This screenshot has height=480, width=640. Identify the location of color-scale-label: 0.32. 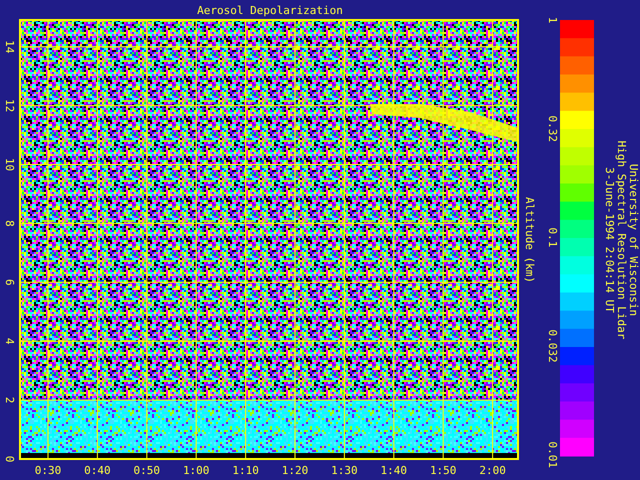
(552, 128).